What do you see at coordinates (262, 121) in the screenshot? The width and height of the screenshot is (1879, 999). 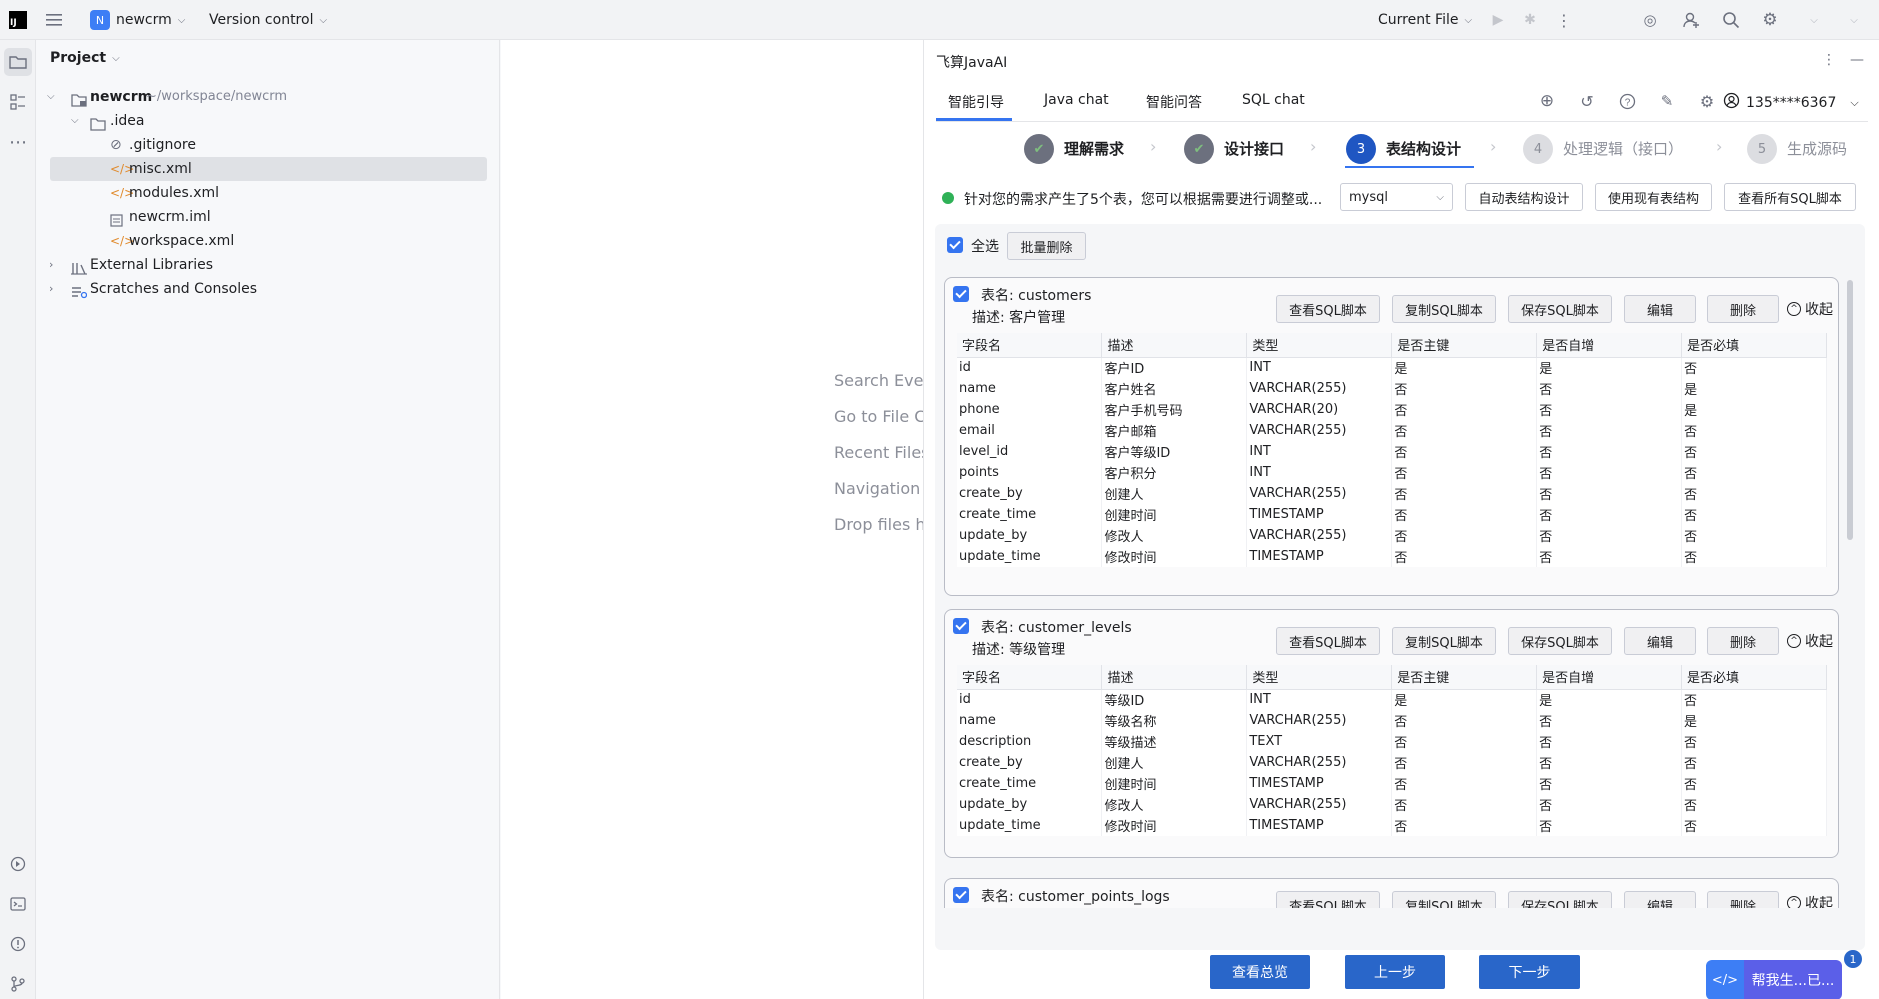 I see `tree-item-idea: ⌵ .idea` at bounding box center [262, 121].